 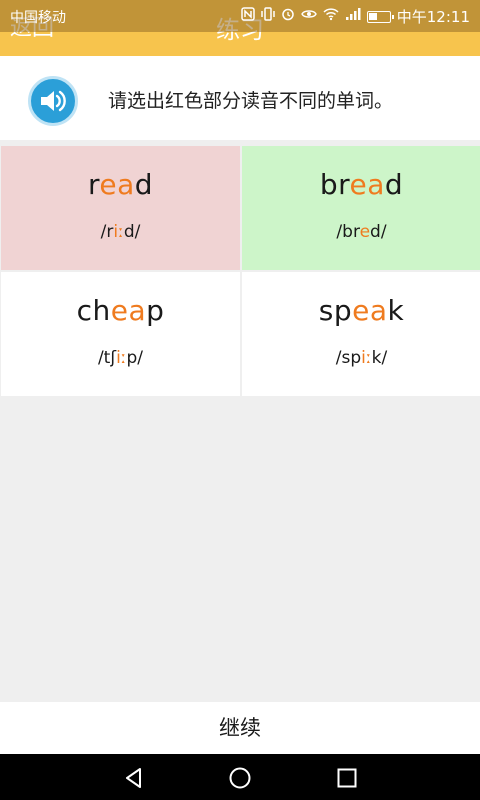 What do you see at coordinates (308, 16) in the screenshot?
I see `eye-icon` at bounding box center [308, 16].